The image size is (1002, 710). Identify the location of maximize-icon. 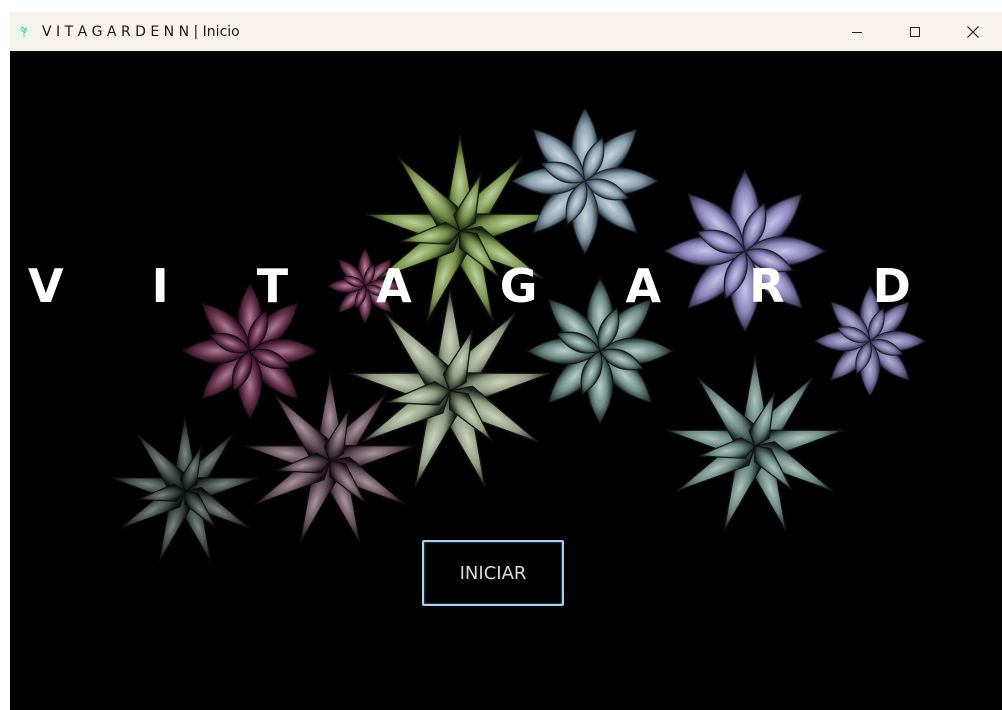
(915, 31).